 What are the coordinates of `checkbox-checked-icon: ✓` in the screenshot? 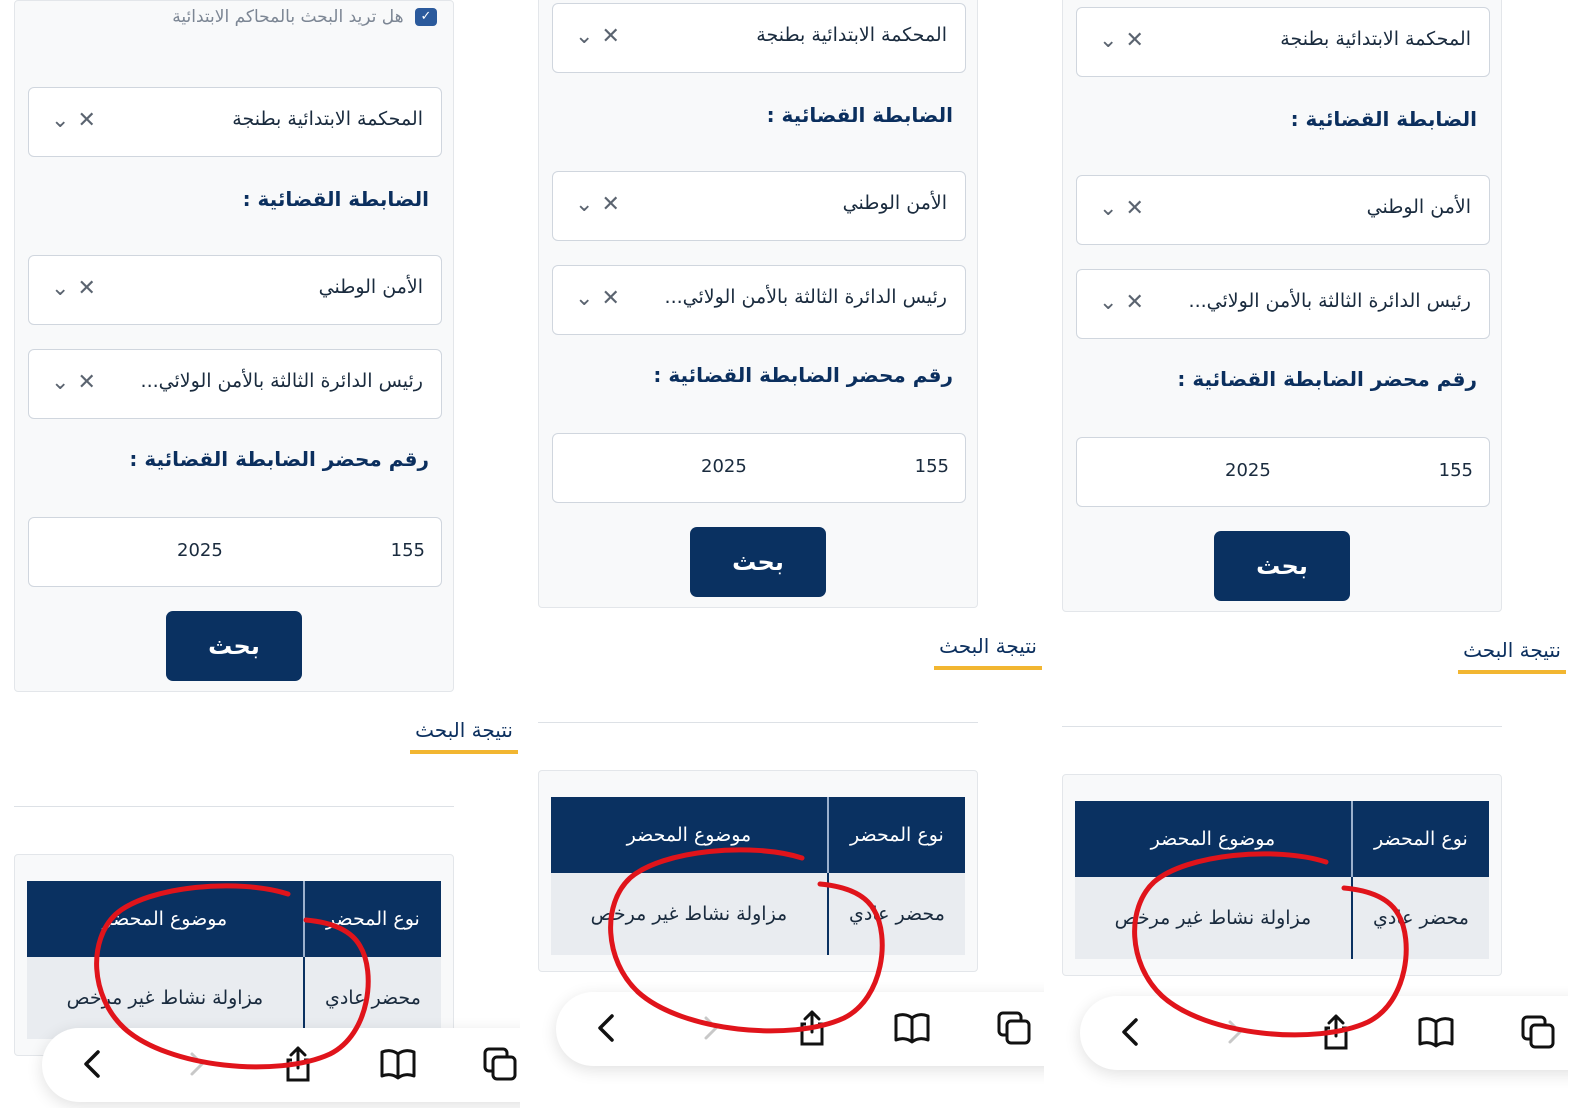 It's located at (426, 17).